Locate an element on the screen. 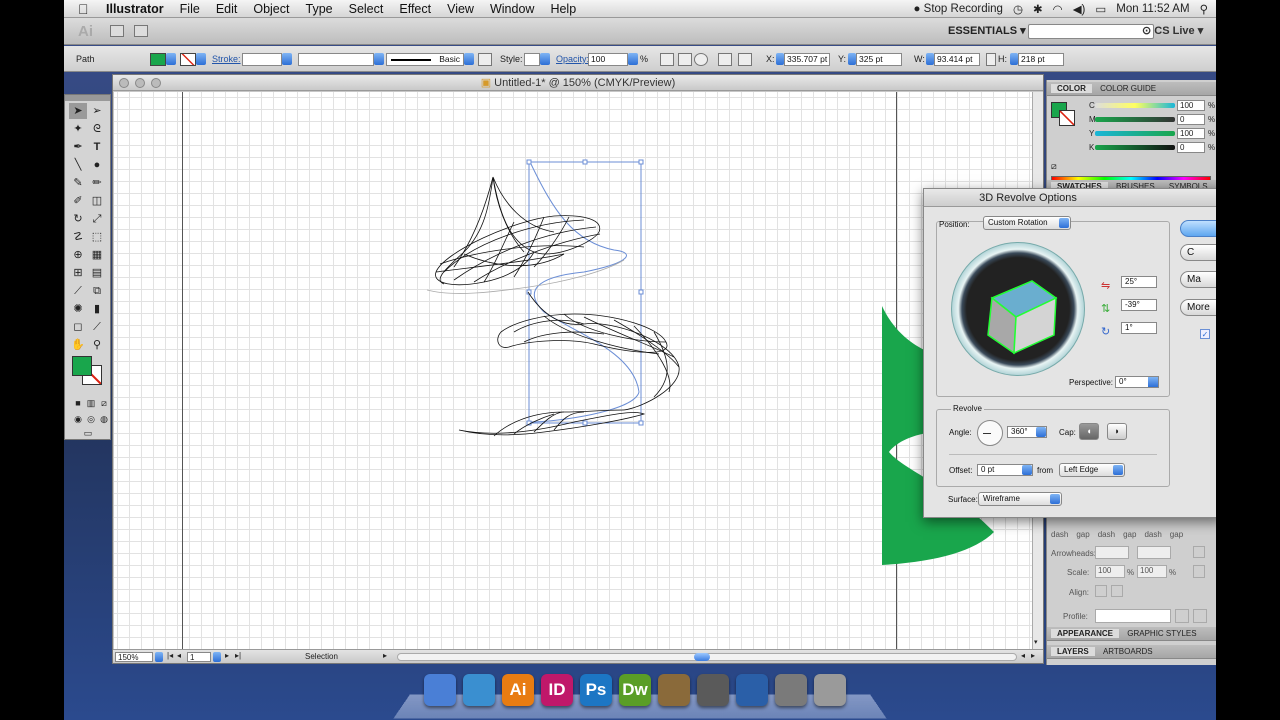 This screenshot has width=1280, height=720. yellow-slider is located at coordinates (1135, 133).